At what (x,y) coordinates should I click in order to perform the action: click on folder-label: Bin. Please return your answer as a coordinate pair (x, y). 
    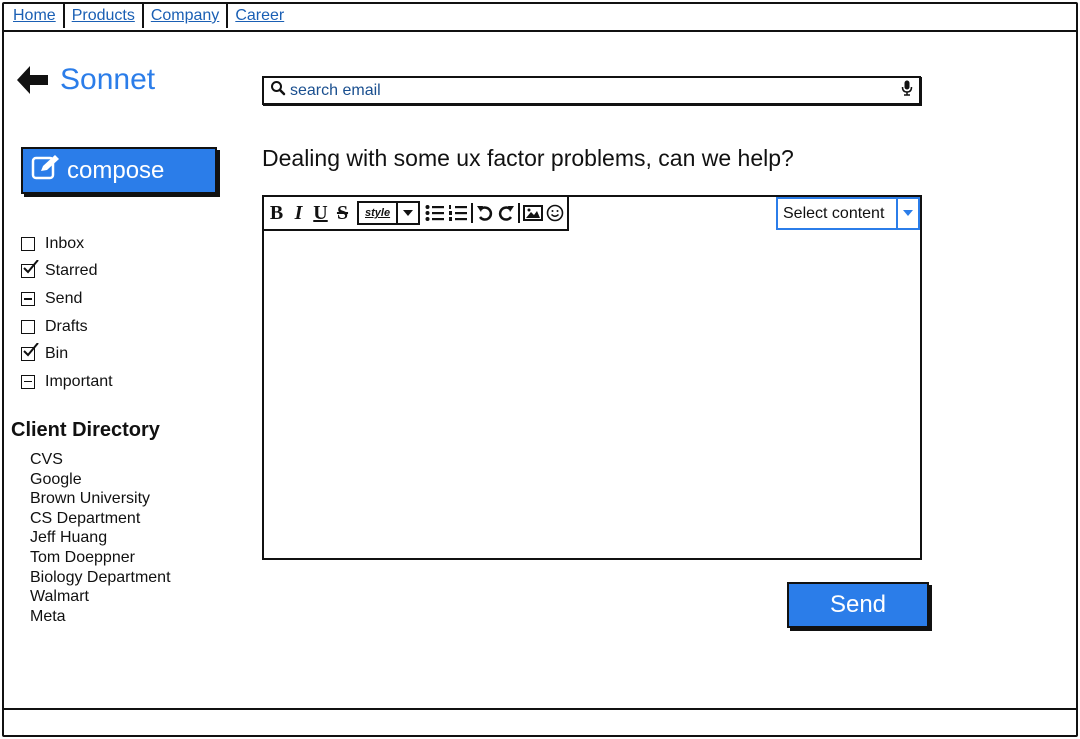
    Looking at the image, I should click on (57, 354).